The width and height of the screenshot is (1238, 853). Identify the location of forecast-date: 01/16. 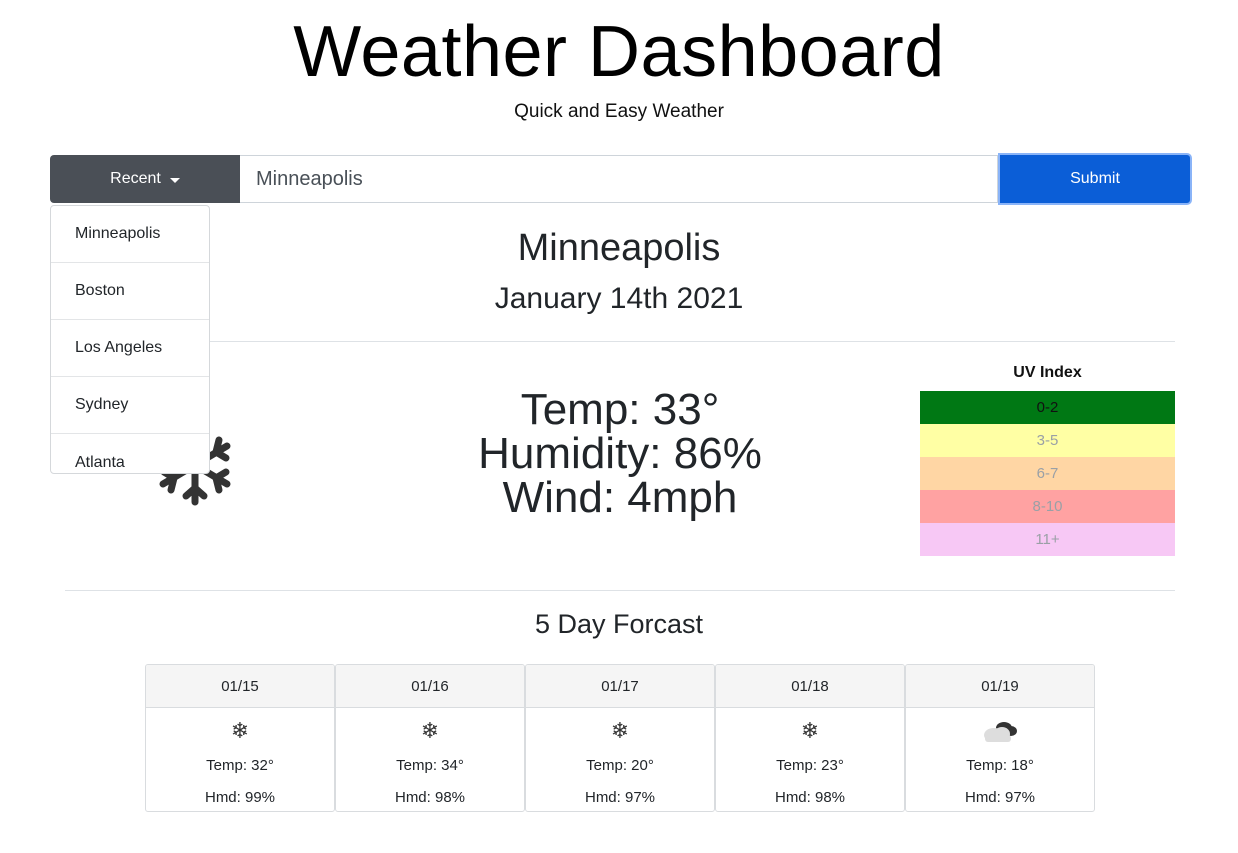
(430, 686).